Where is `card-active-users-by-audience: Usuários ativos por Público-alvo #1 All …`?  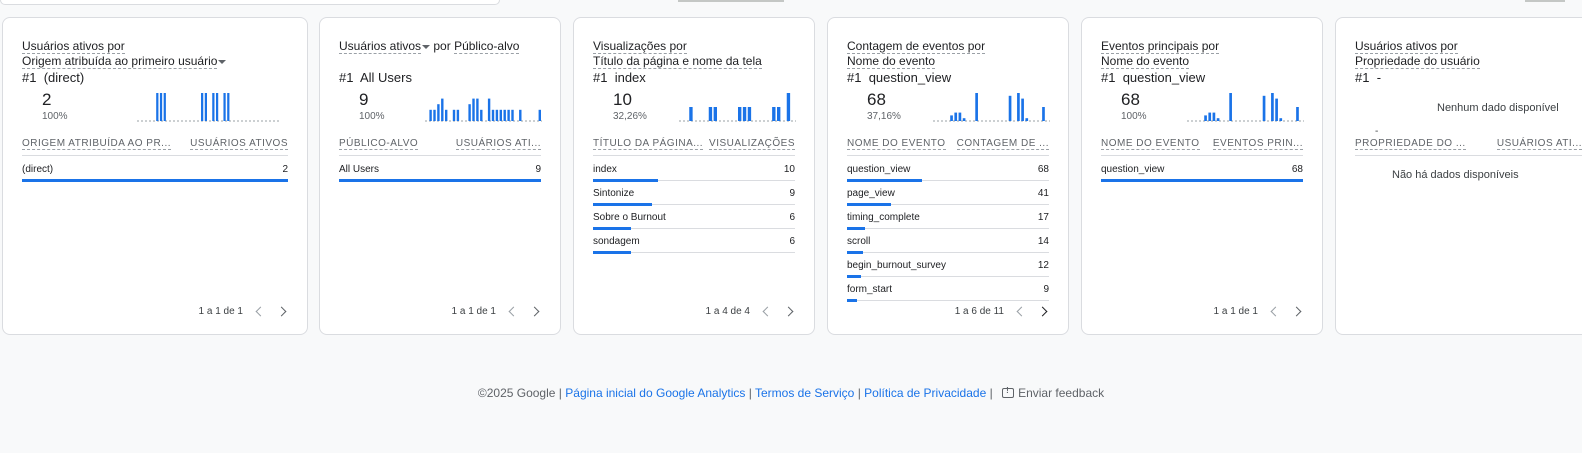 card-active-users-by-audience: Usuários ativos por Público-alvo #1 All … is located at coordinates (440, 176).